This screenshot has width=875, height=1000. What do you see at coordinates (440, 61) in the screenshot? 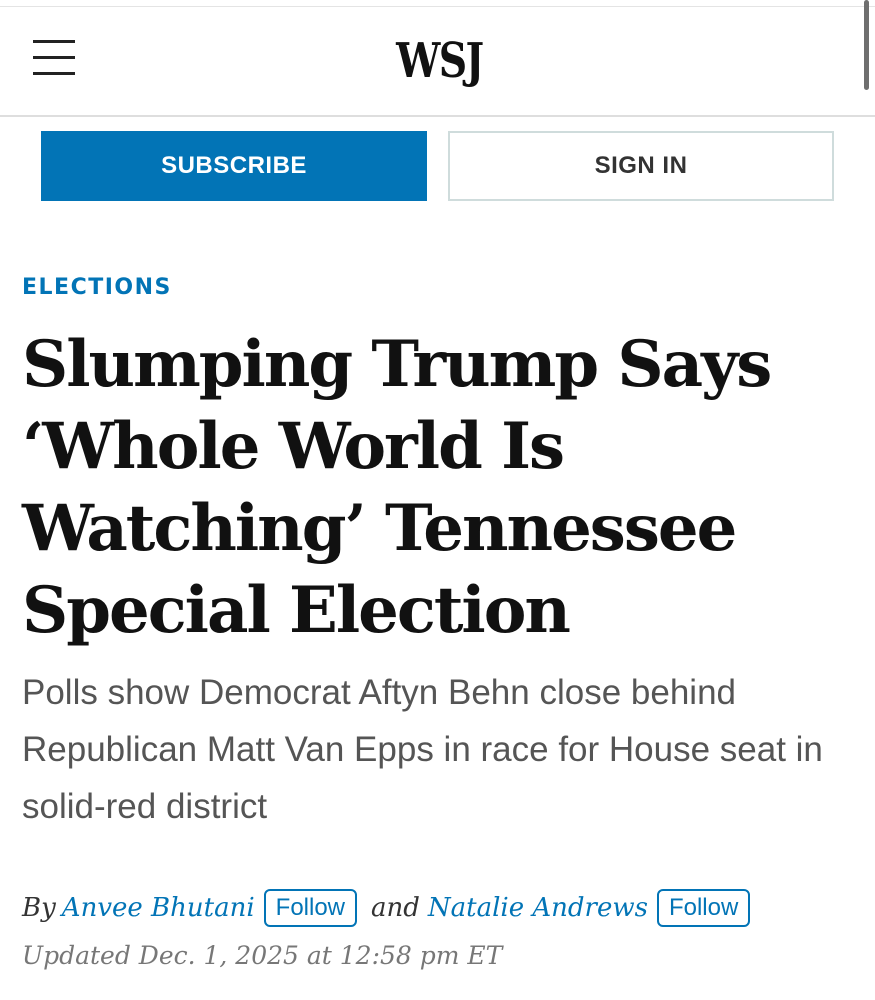
I see `wsj-logo: WSJ` at bounding box center [440, 61].